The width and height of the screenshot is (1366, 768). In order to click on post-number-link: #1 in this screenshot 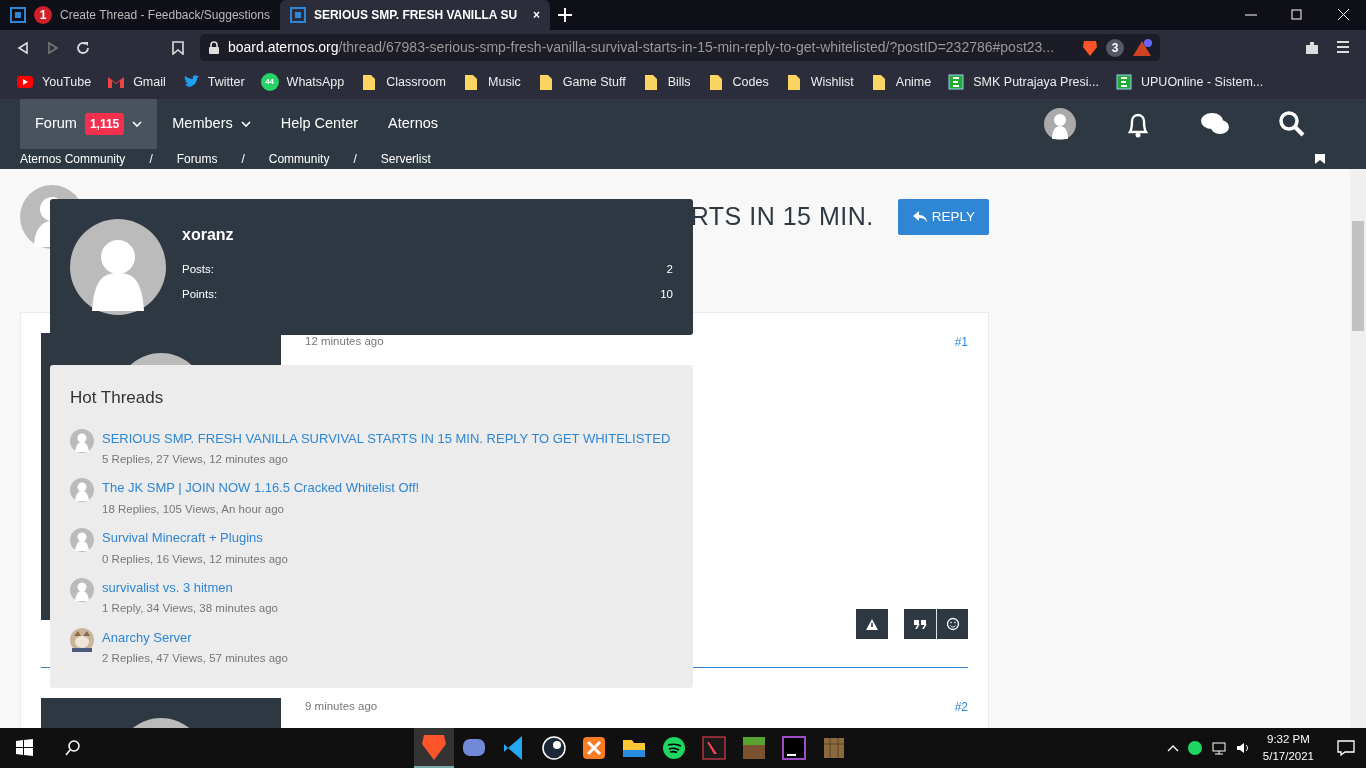, I will do `click(961, 342)`.